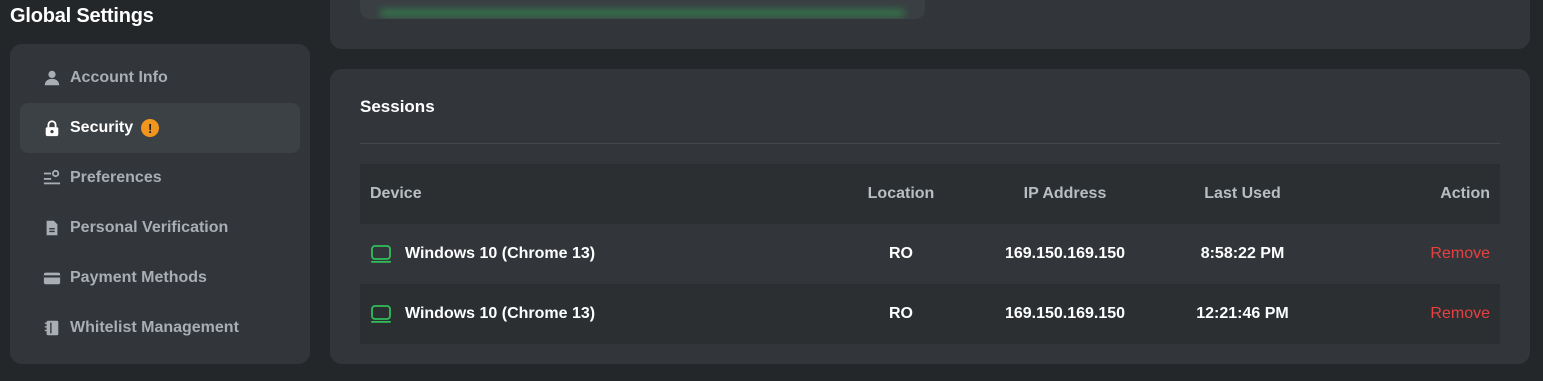 This screenshot has height=381, width=1543. I want to click on sidebar-item-personal-verification: Personal Verification, so click(160, 228).